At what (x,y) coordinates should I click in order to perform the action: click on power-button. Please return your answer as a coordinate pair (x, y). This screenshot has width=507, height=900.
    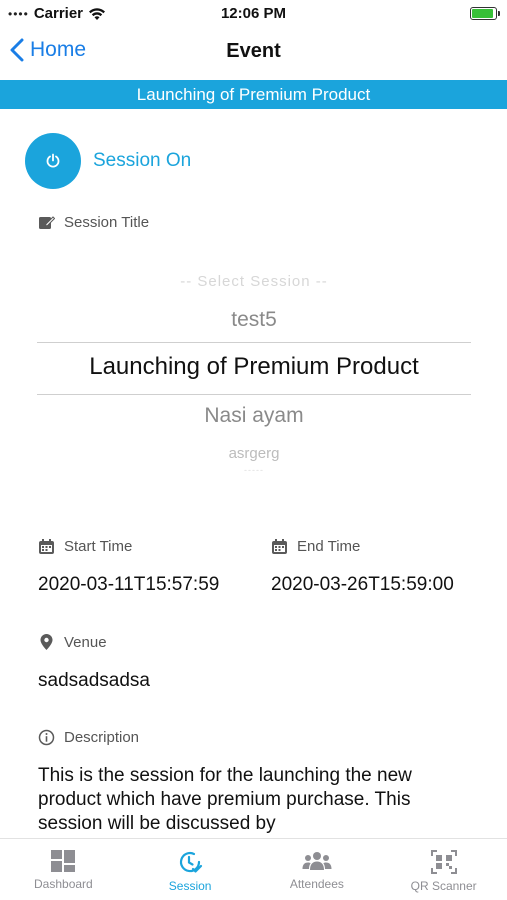
    Looking at the image, I should click on (53, 161).